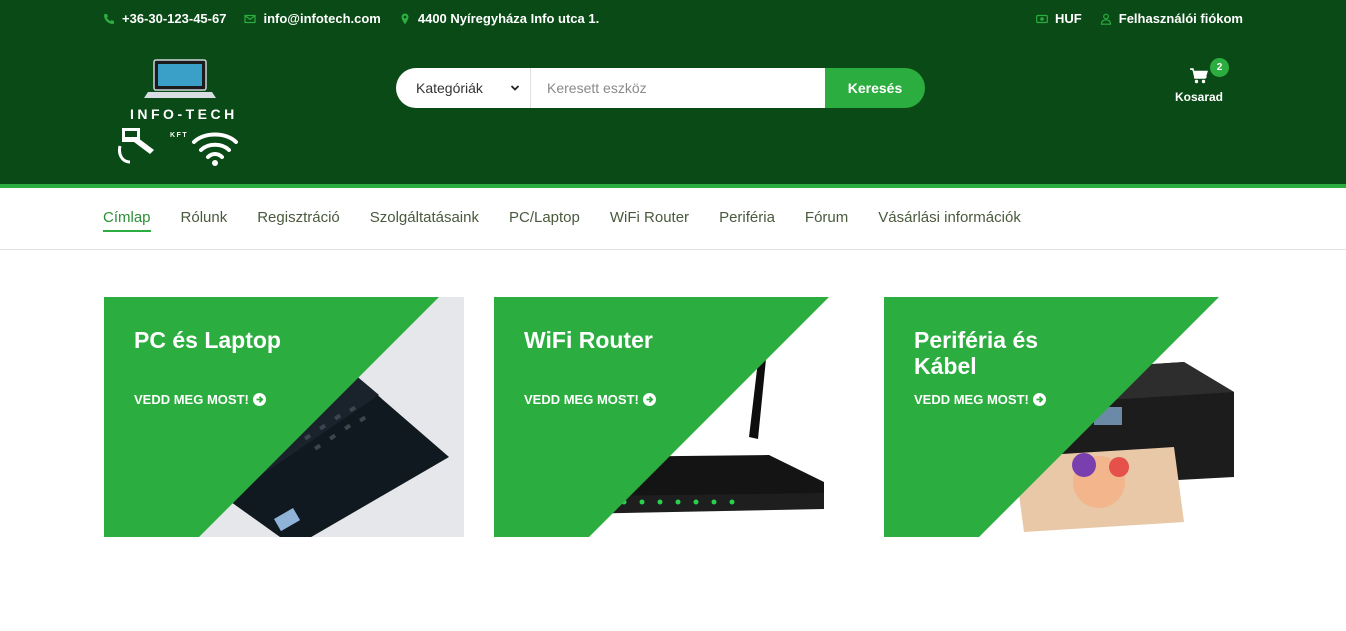 This screenshot has height=631, width=1346. Describe the element at coordinates (949, 219) in the screenshot. I see `nav-item-vasarlasi-informaciok: Vásárlási információk` at that location.